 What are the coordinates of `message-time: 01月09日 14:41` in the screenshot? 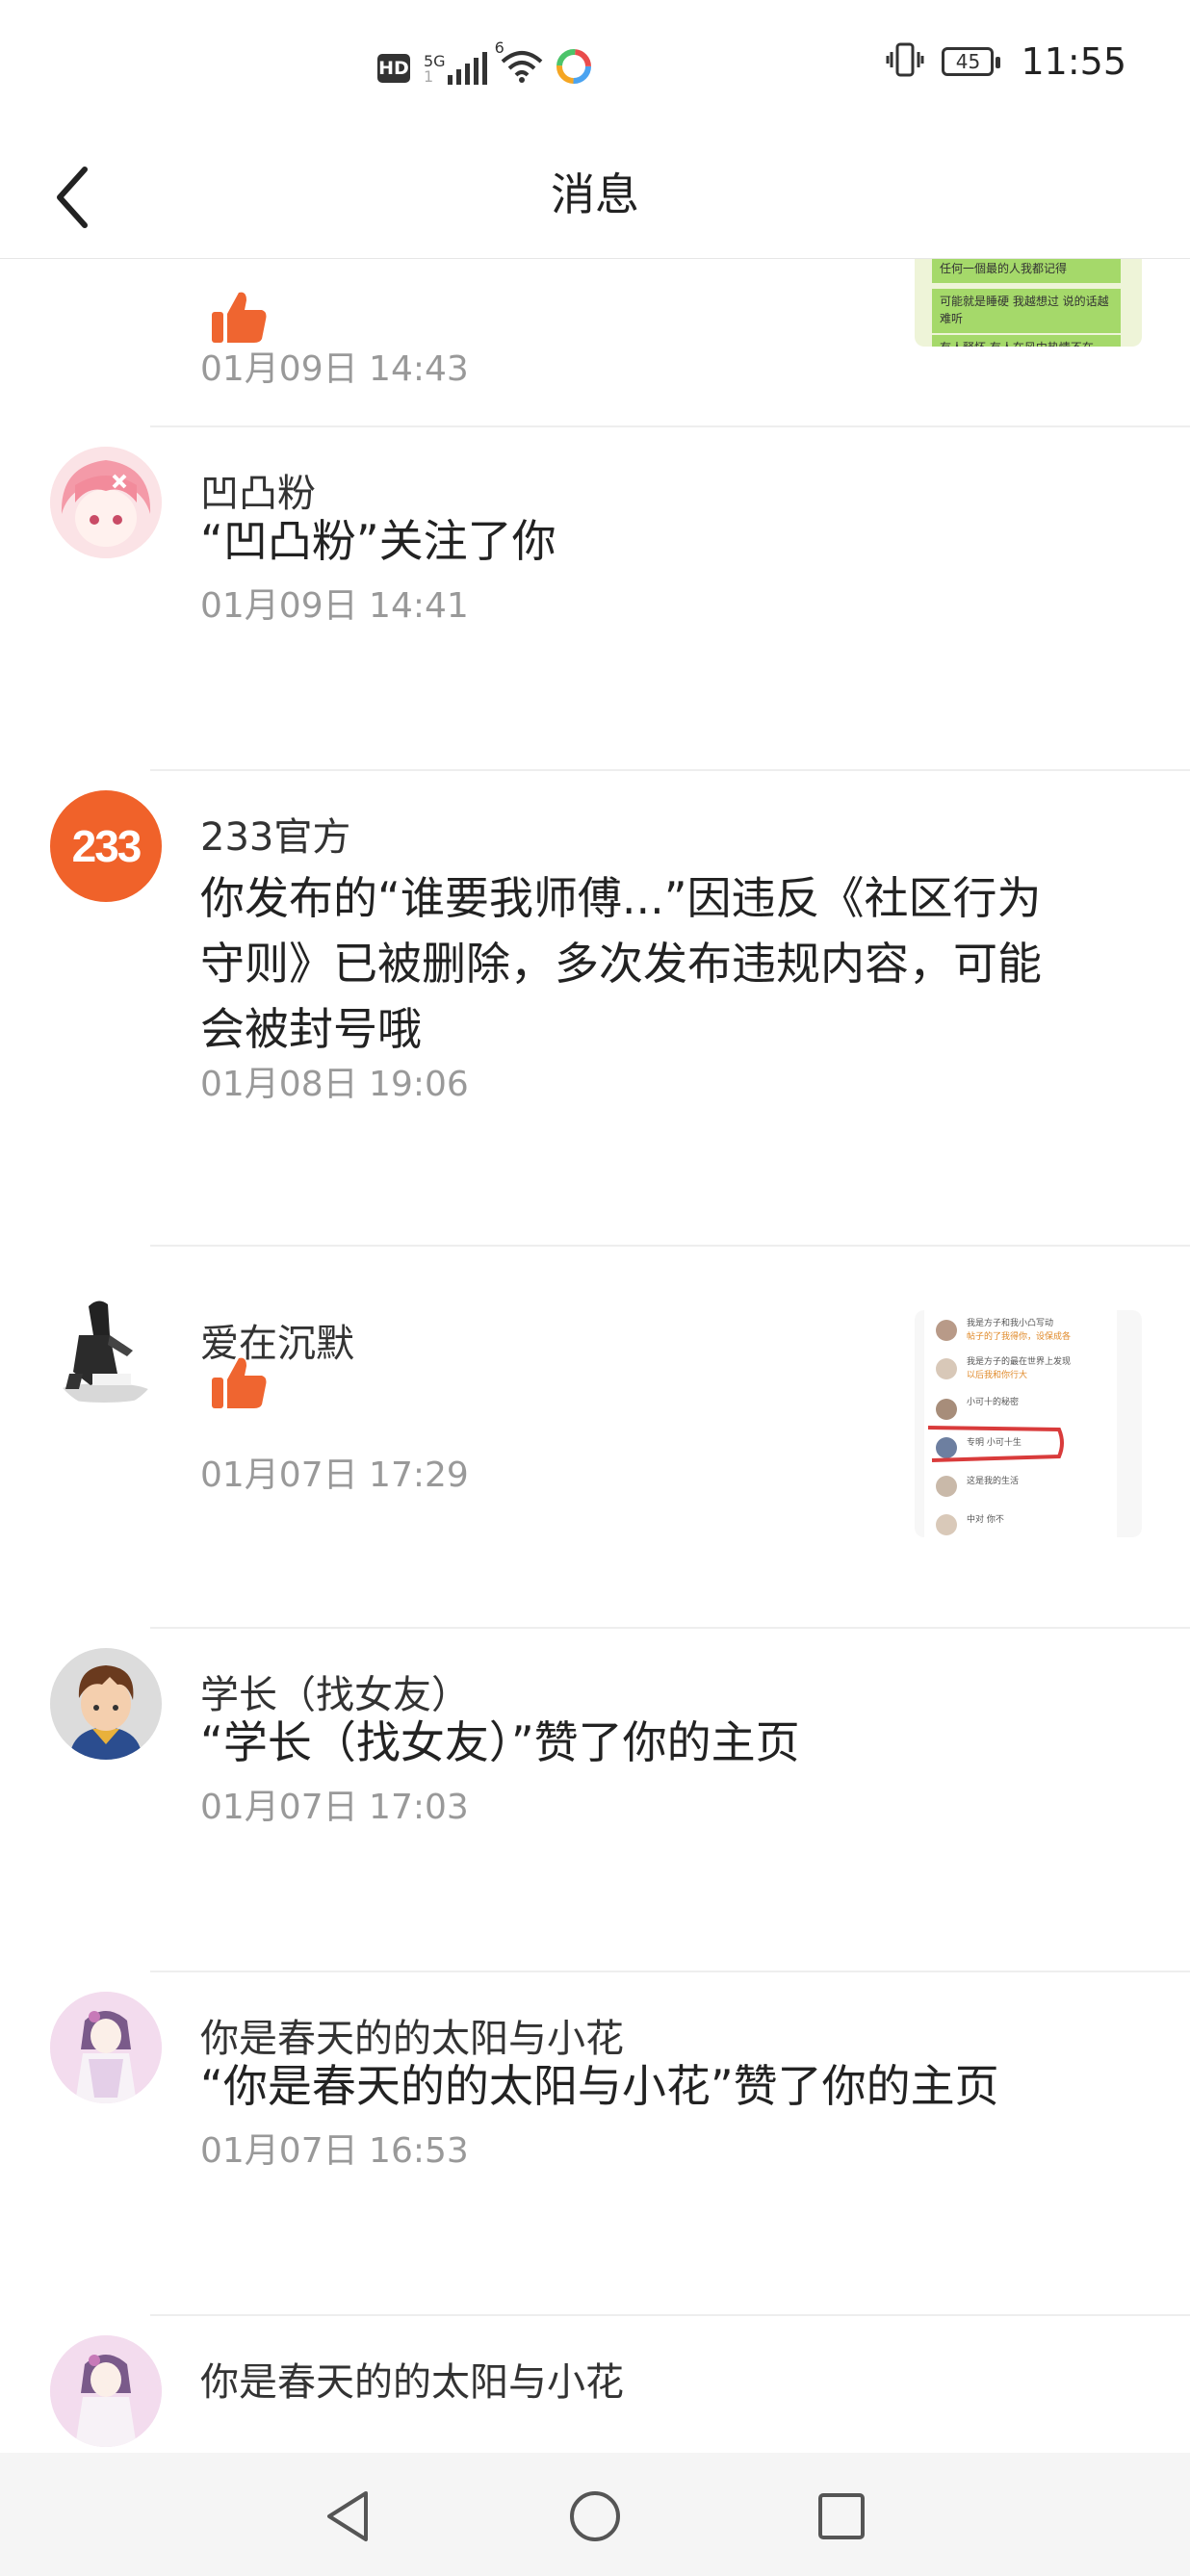 It's located at (335, 606).